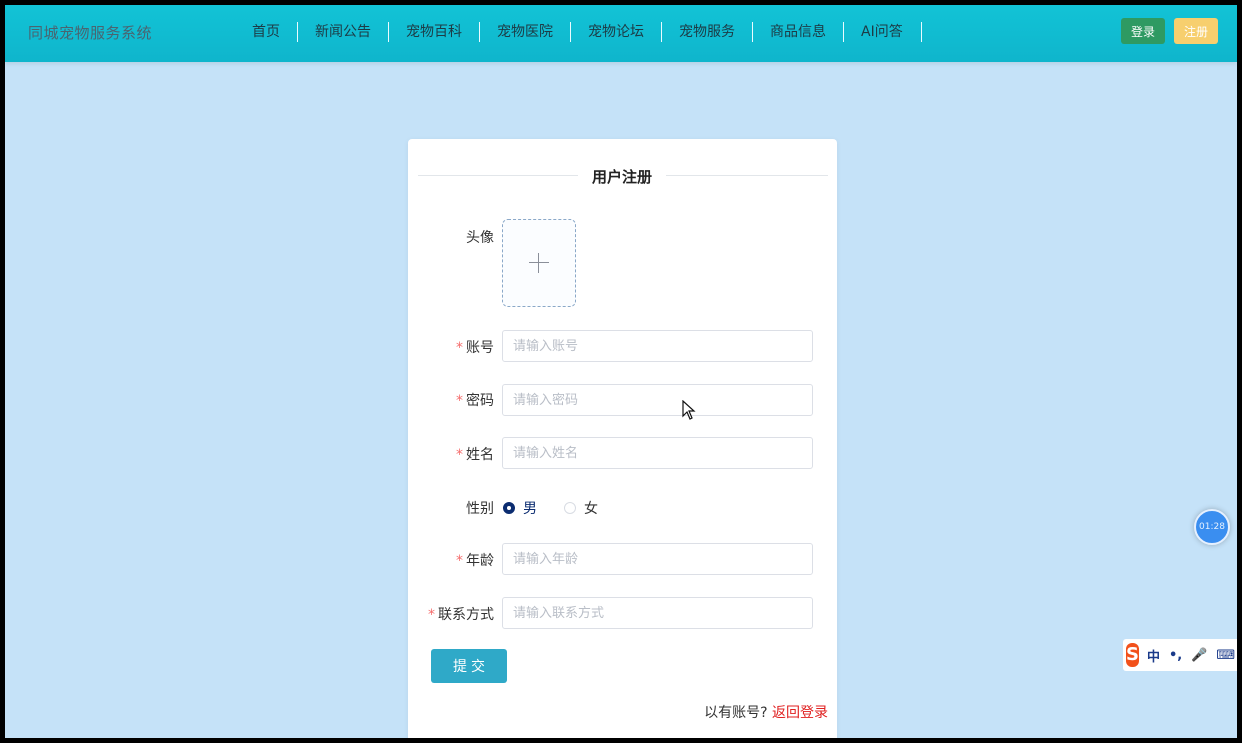 This screenshot has width=1242, height=743. I want to click on submit-button: 提交, so click(469, 666).